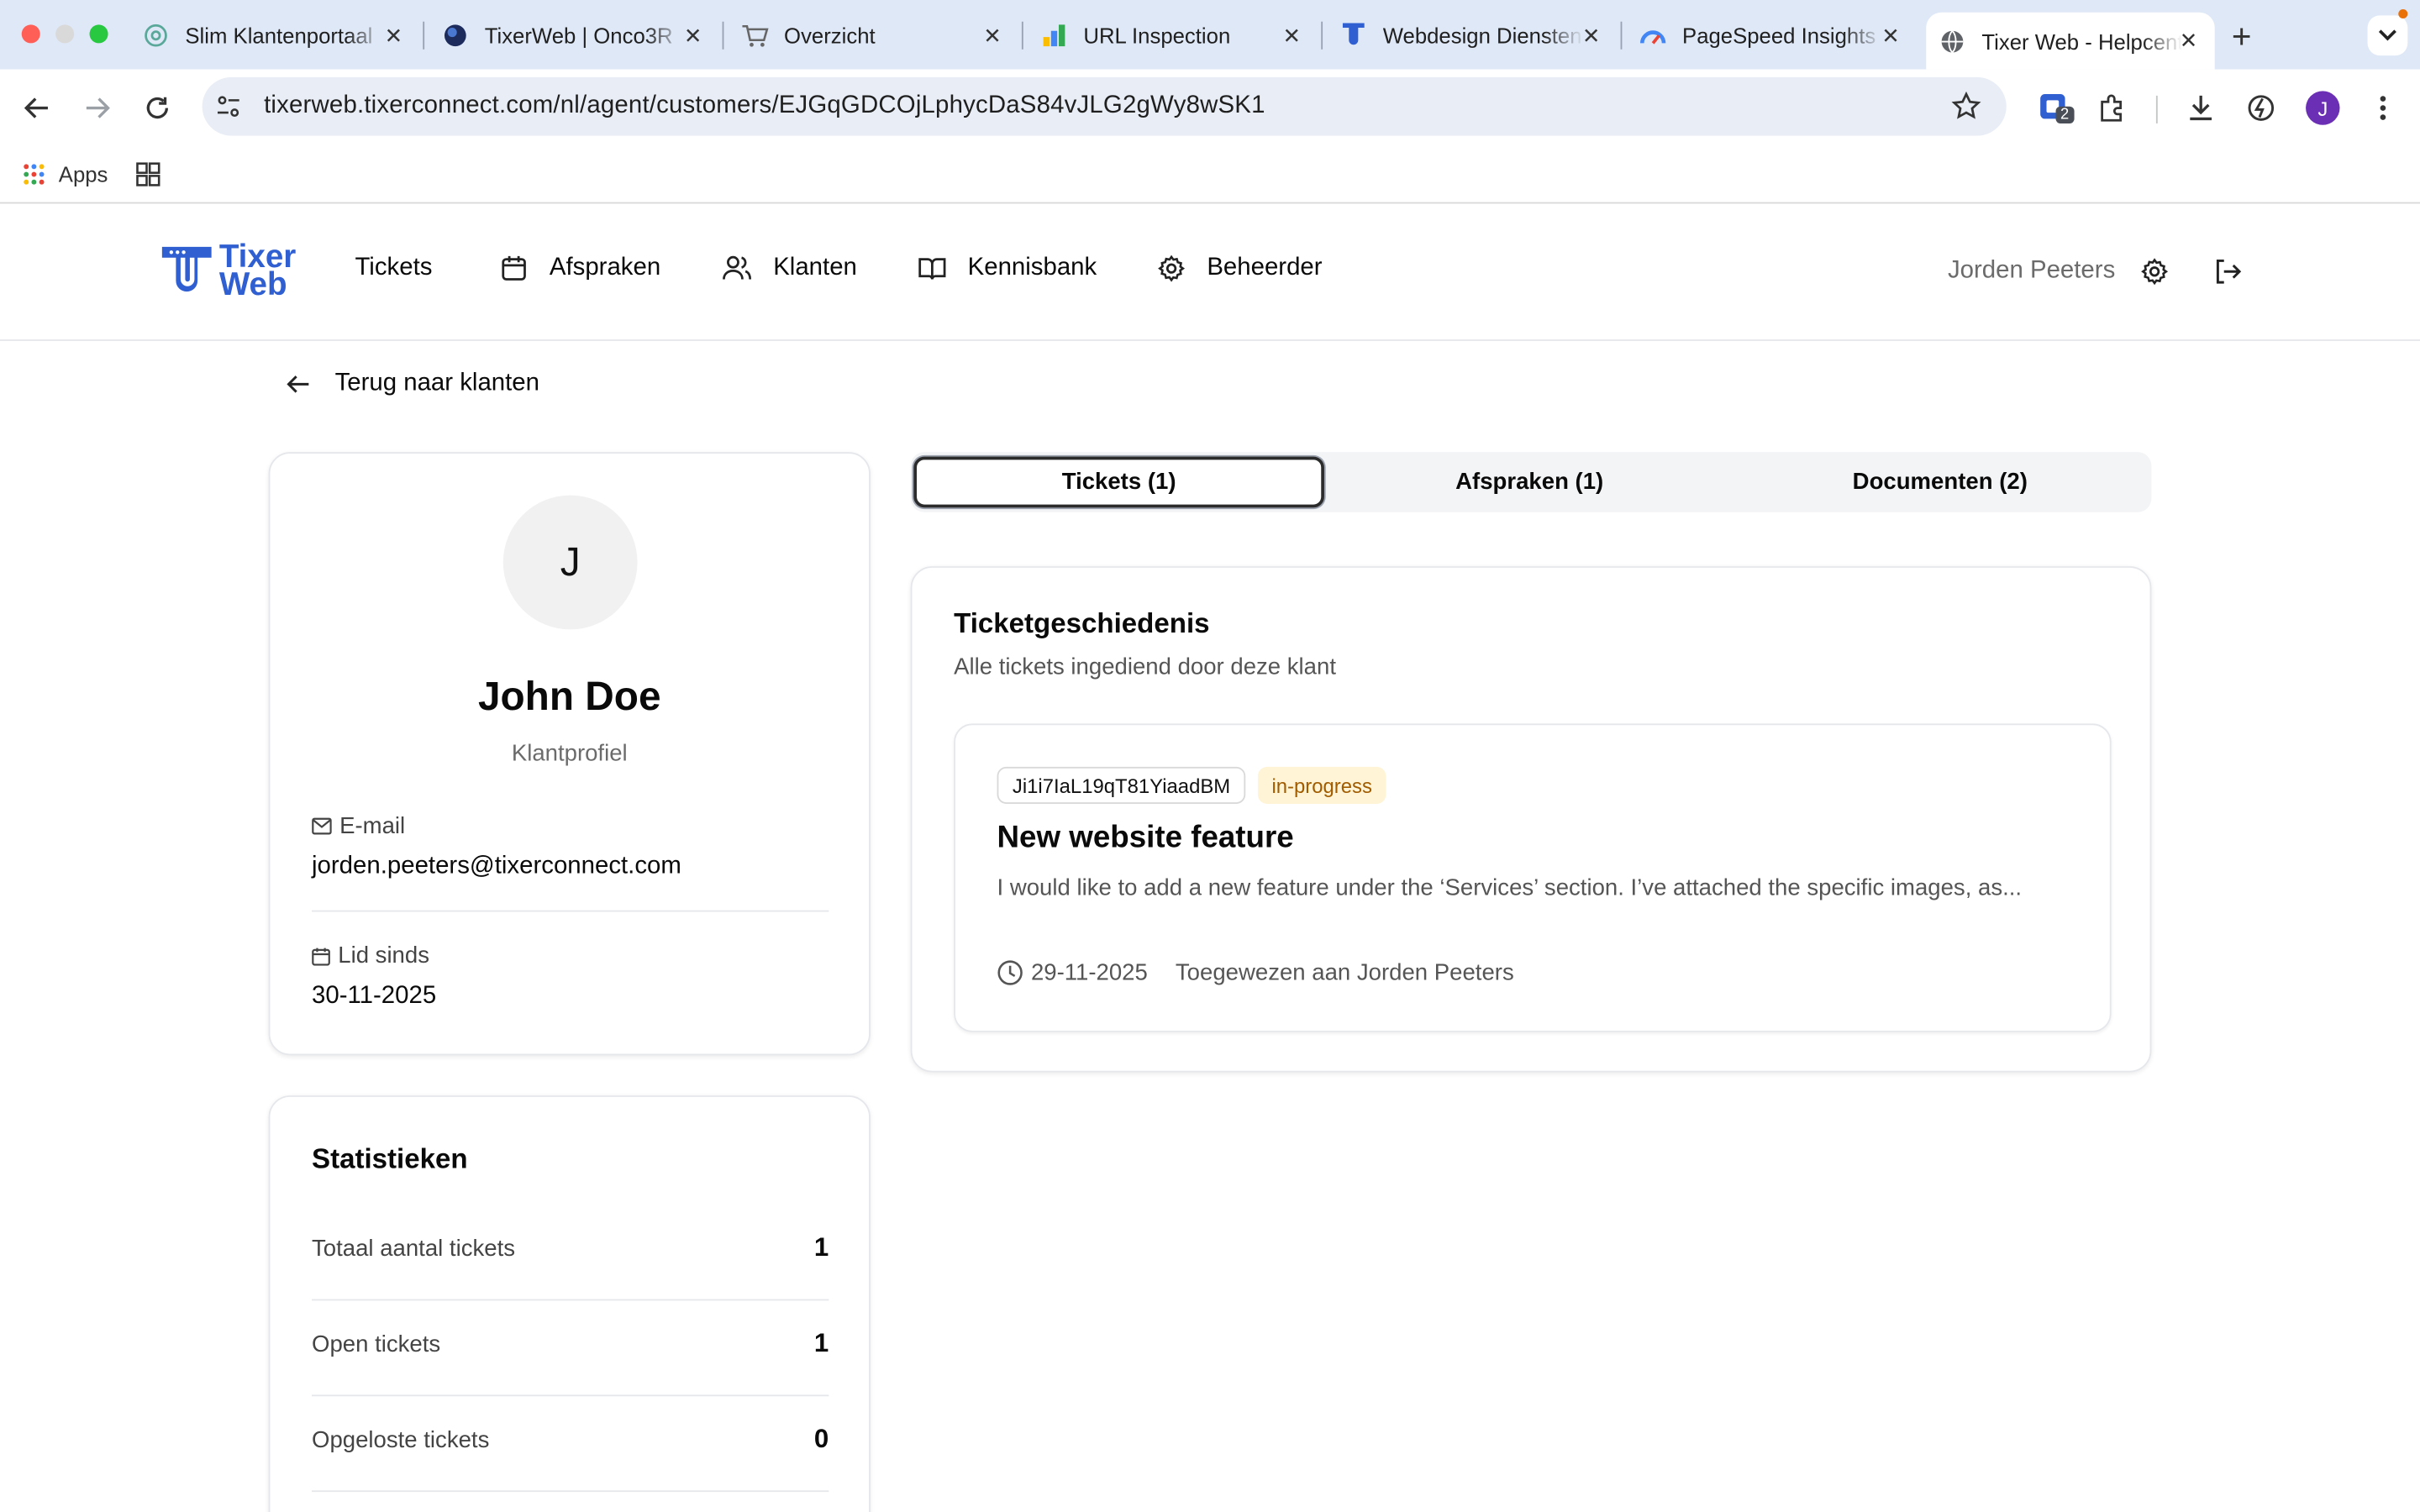 The width and height of the screenshot is (2420, 1512). Describe the element at coordinates (2201, 108) in the screenshot. I see `download-icon` at that location.